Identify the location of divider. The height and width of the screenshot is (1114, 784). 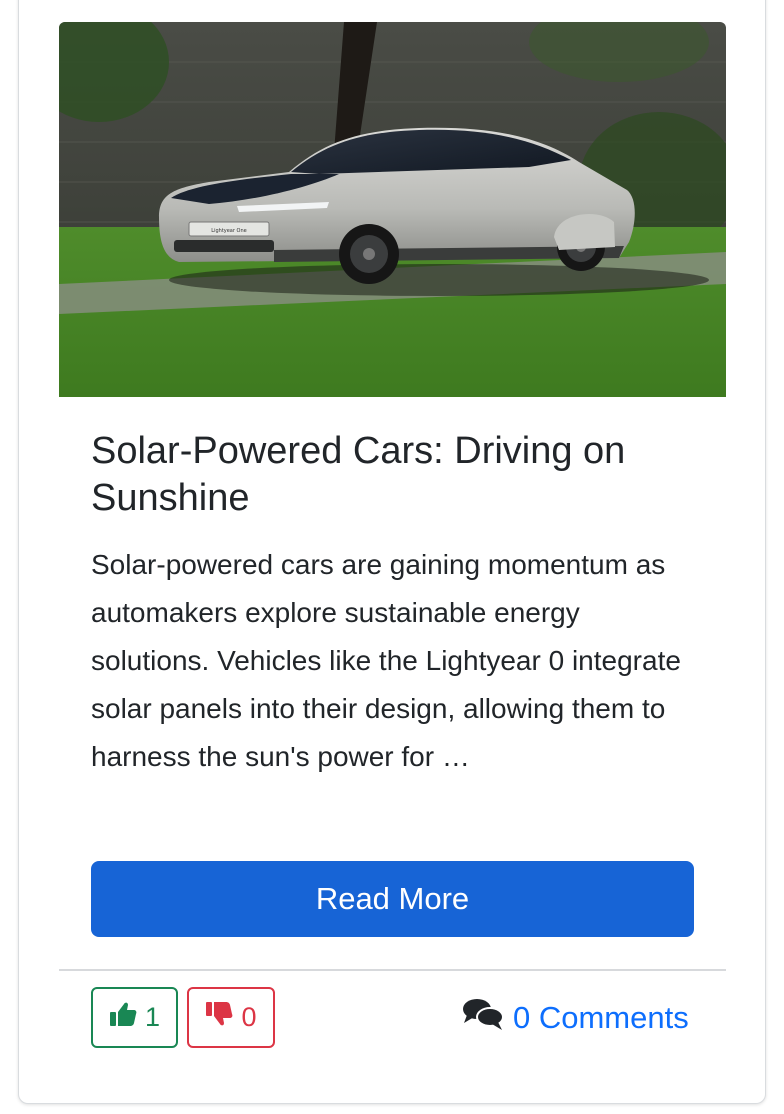
(392, 970).